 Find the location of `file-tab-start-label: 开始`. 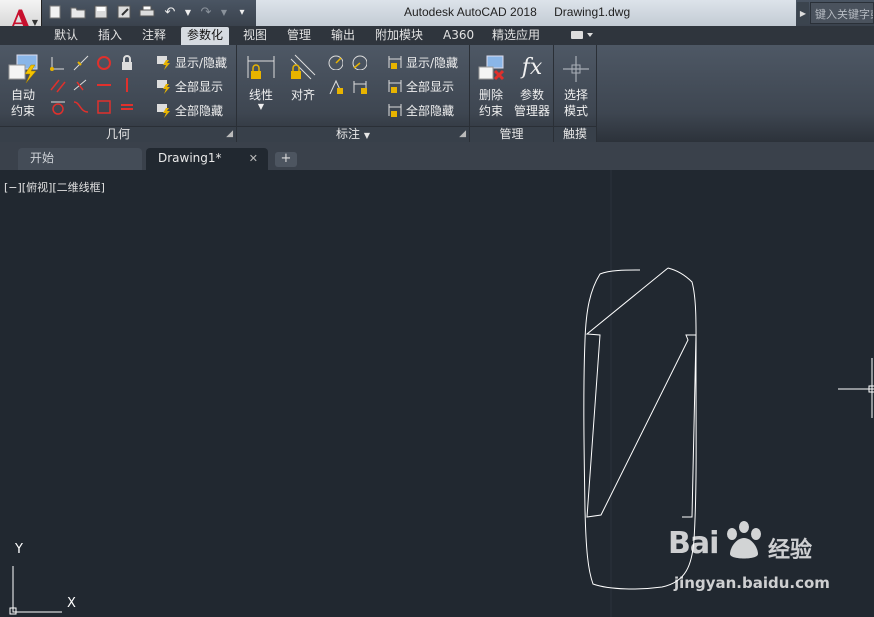

file-tab-start-label: 开始 is located at coordinates (42, 158).